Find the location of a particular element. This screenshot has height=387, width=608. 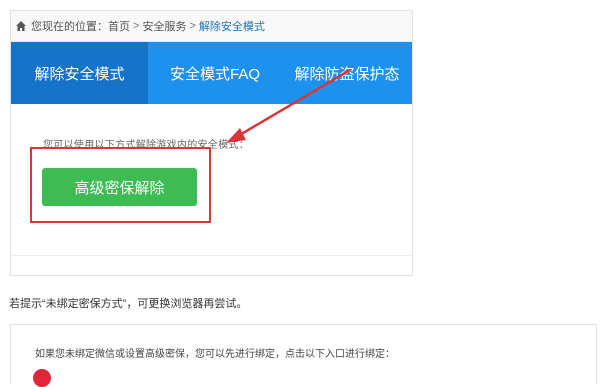

breadcrumb: 您现在的位置： 首页 > 安全服务 > 解除安全模式 is located at coordinates (211, 26).